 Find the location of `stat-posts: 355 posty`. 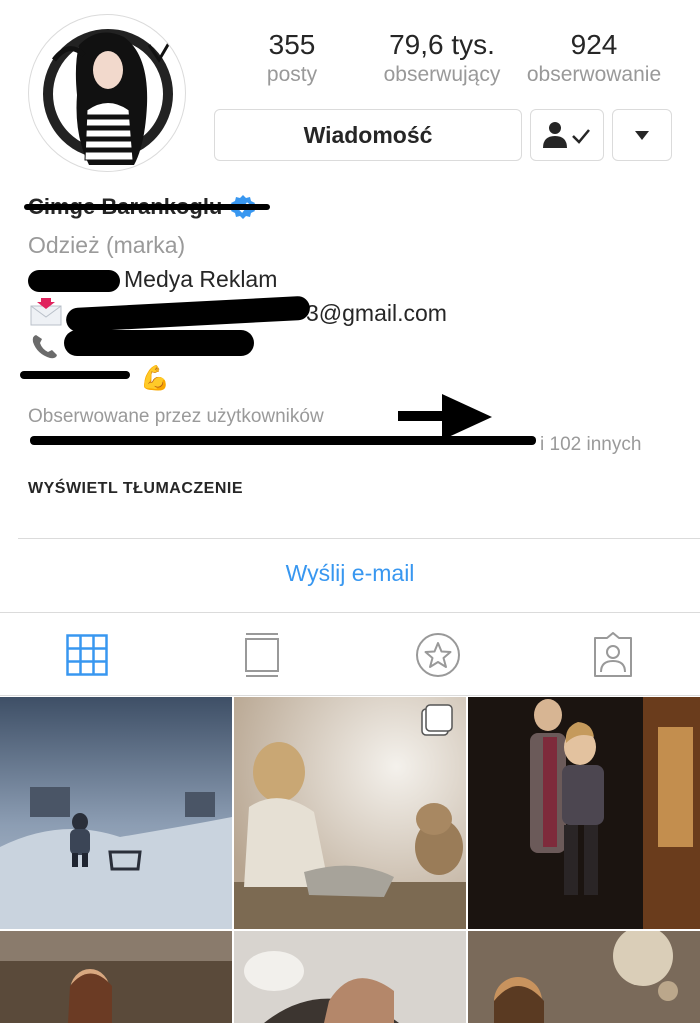

stat-posts: 355 posty is located at coordinates (292, 58).